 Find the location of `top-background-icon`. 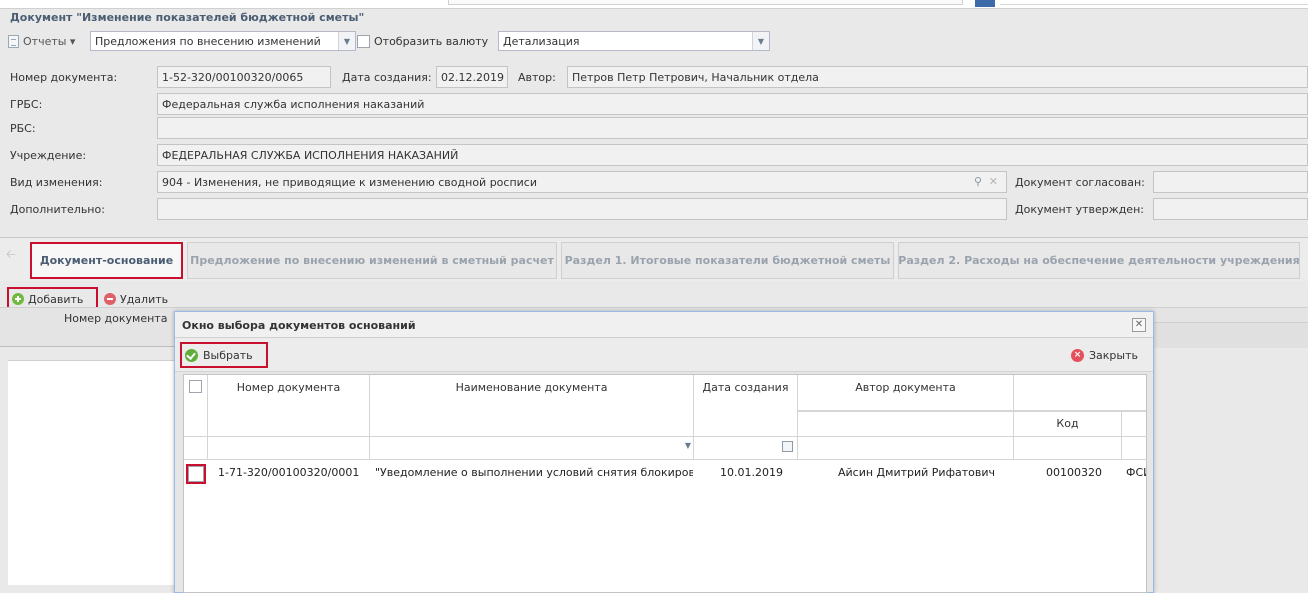

top-background-icon is located at coordinates (985, 3).